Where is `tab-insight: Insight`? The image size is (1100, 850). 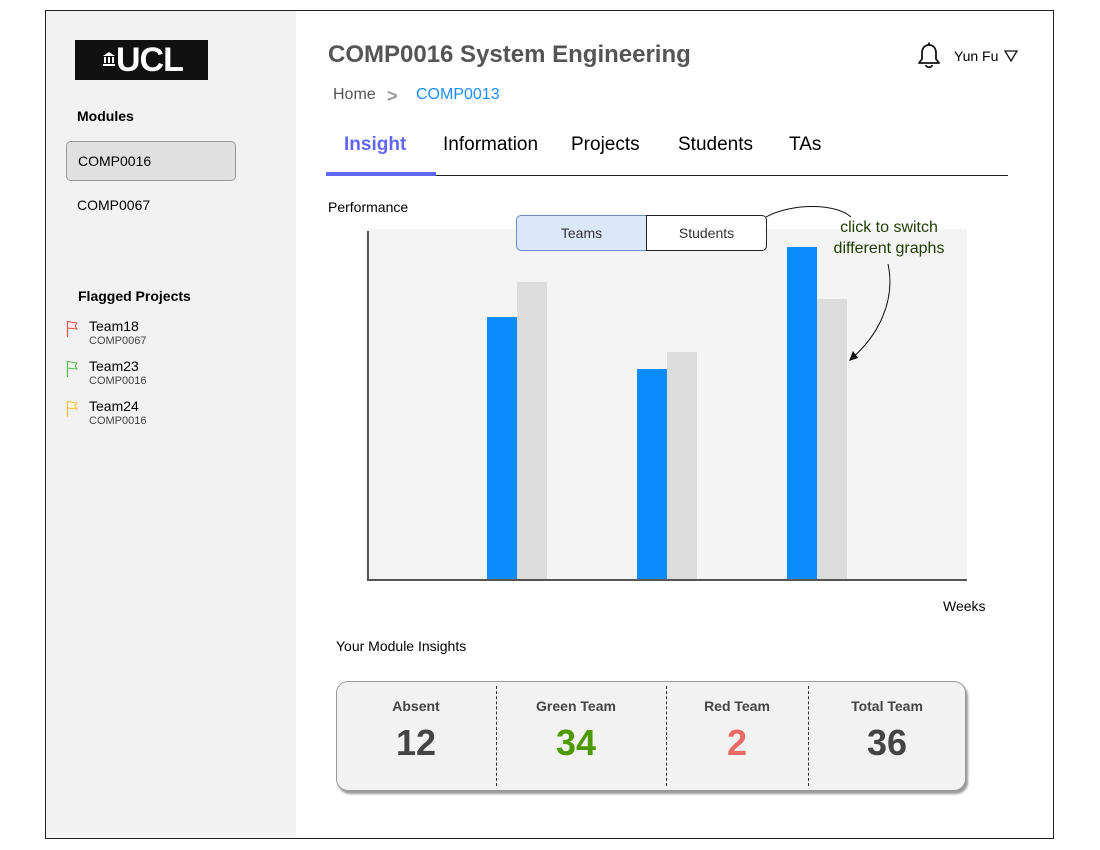
tab-insight: Insight is located at coordinates (375, 145).